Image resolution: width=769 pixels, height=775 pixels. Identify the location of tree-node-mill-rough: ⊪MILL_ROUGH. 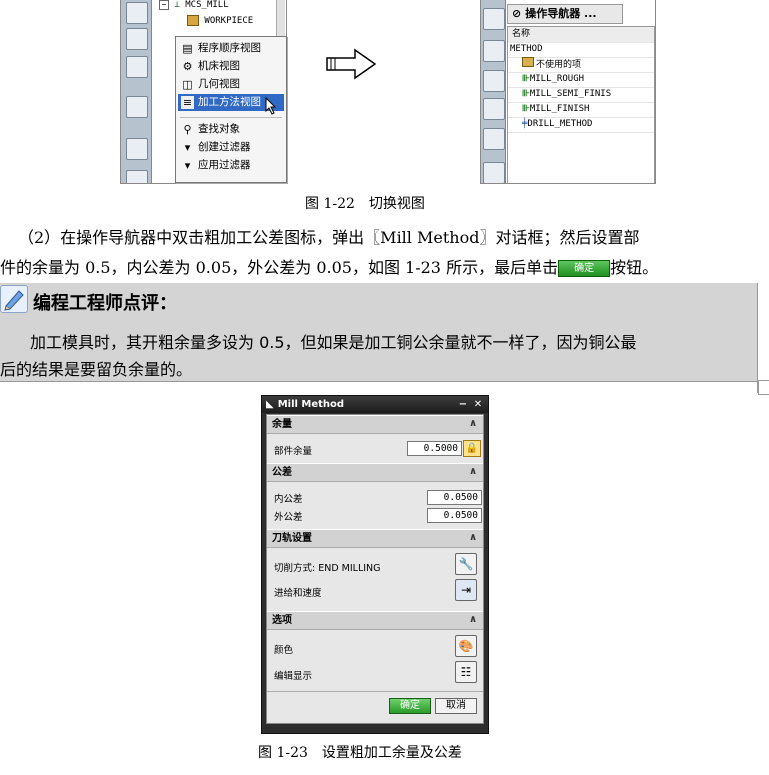
(581, 80).